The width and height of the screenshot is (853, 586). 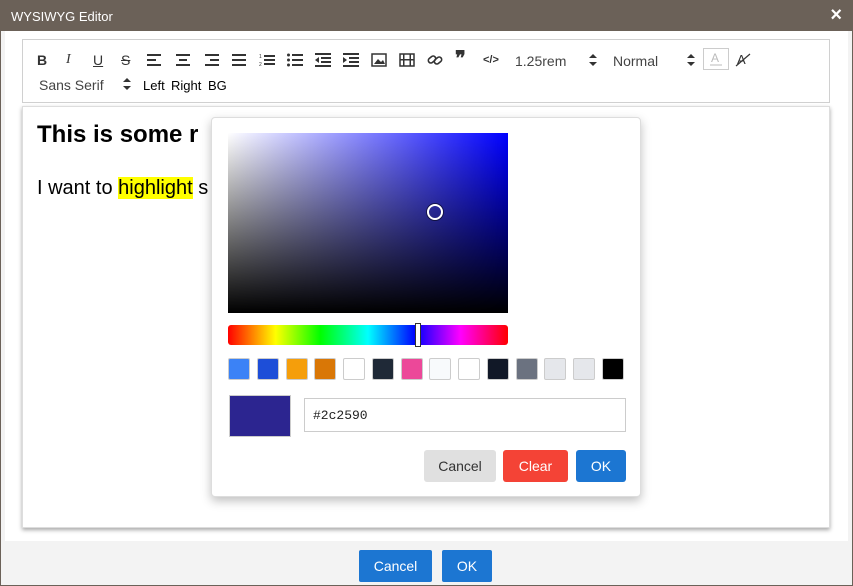 I want to click on font-size-select: 1.25rem, so click(x=540, y=61).